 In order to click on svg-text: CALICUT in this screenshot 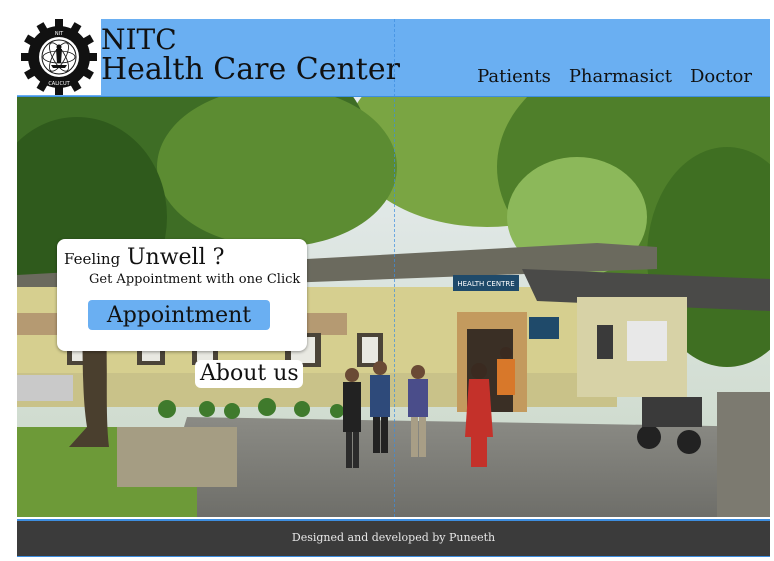, I will do `click(59, 84)`.